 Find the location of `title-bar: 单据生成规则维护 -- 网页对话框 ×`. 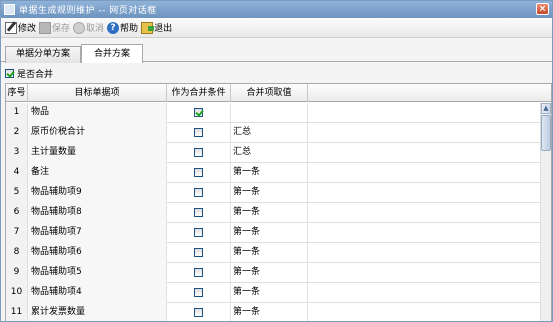

title-bar: 单据生成规则维护 -- 网页对话框 × is located at coordinates (276, 9).